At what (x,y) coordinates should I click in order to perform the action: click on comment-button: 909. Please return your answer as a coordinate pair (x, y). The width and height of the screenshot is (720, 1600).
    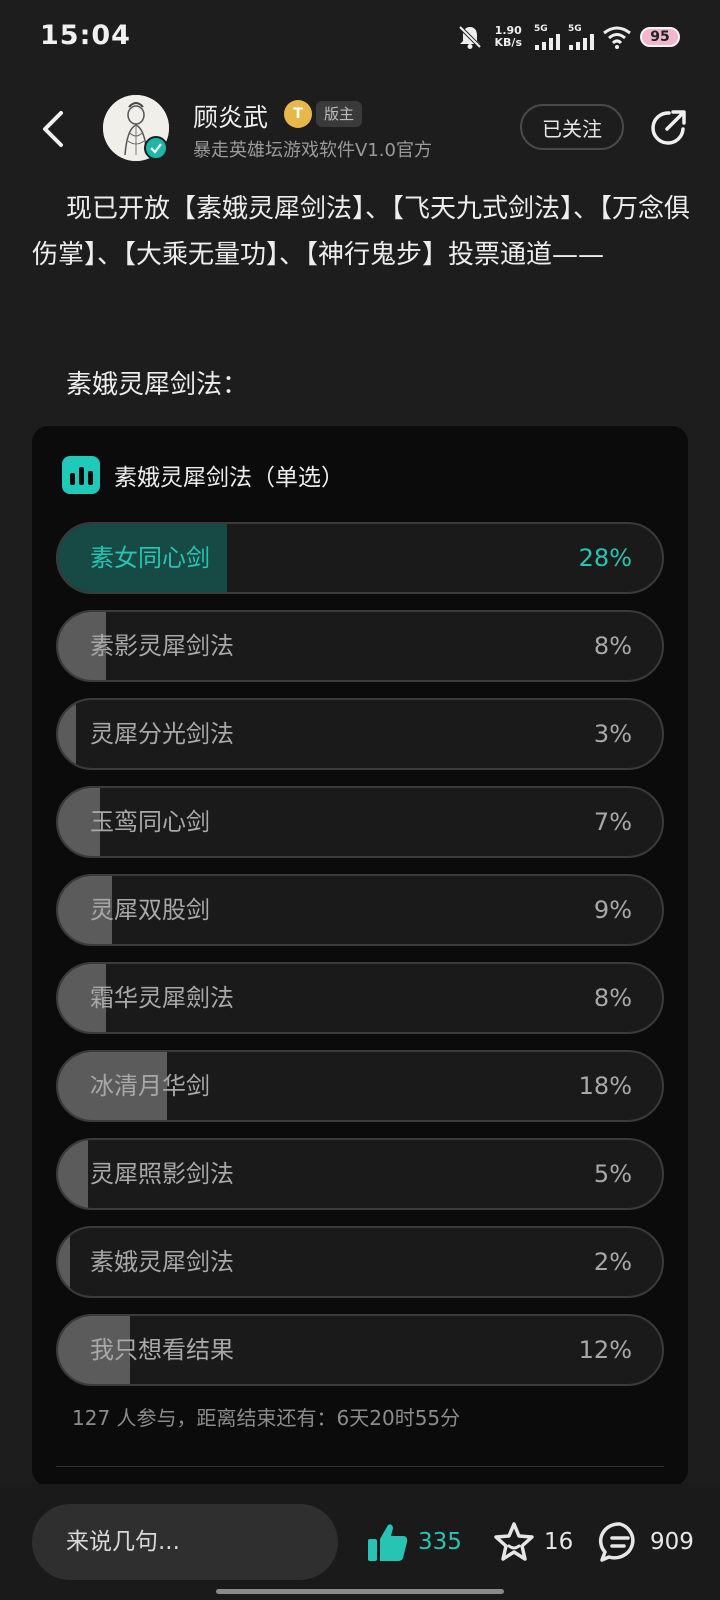
    Looking at the image, I should click on (646, 1542).